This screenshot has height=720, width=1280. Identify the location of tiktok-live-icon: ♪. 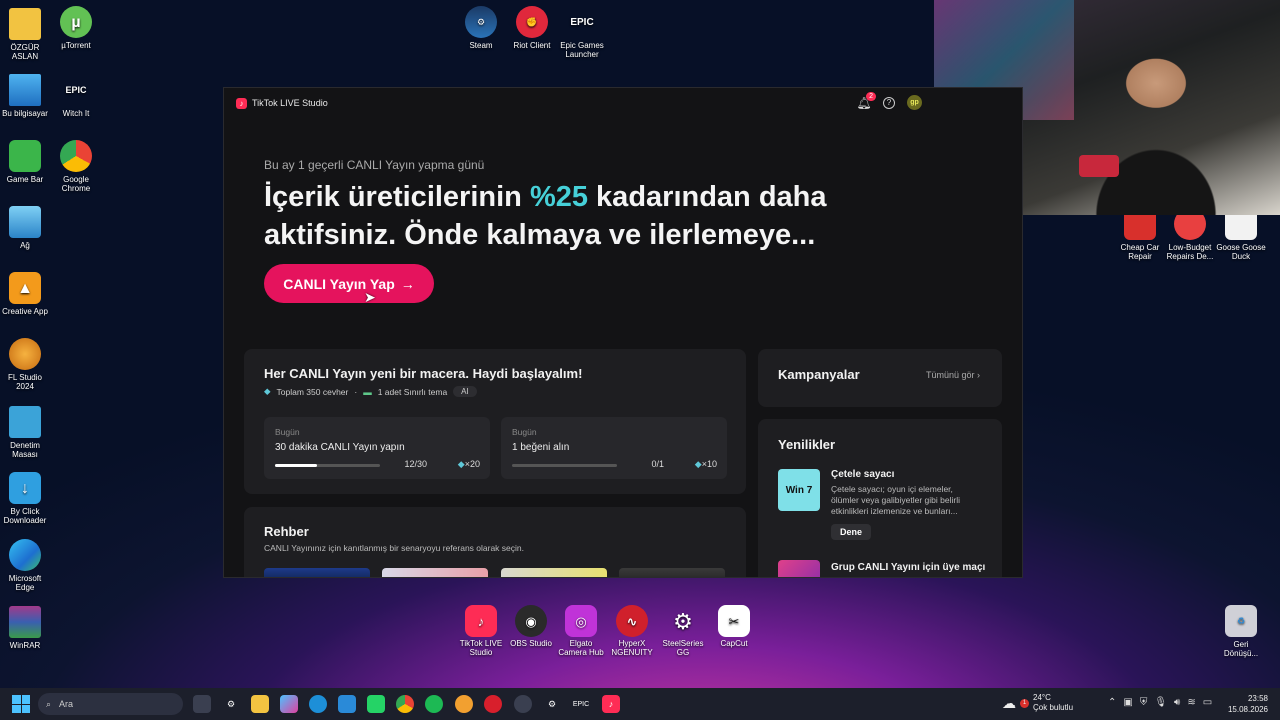
(481, 621).